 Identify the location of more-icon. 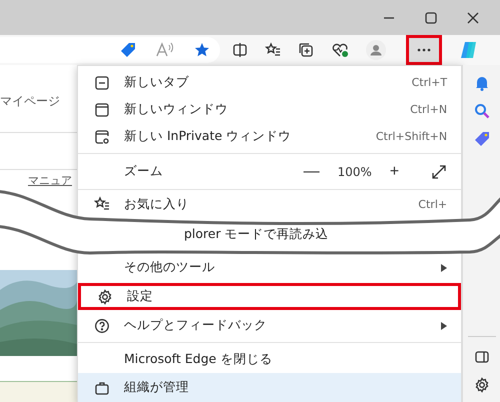
(424, 50).